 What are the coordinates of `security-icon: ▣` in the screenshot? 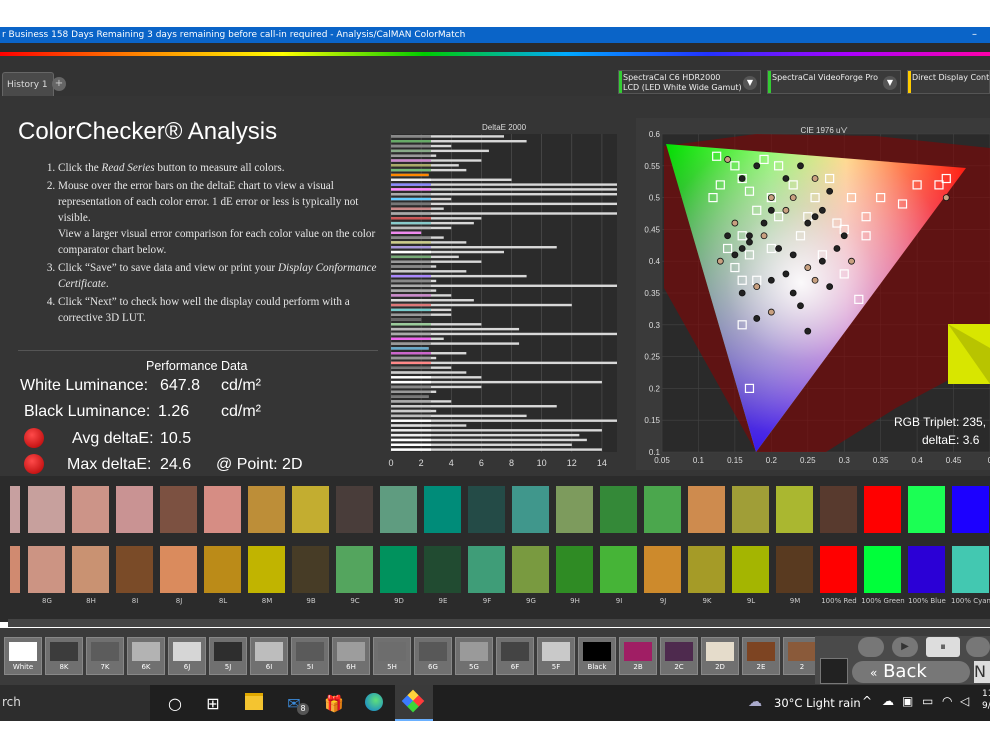 It's located at (907, 701).